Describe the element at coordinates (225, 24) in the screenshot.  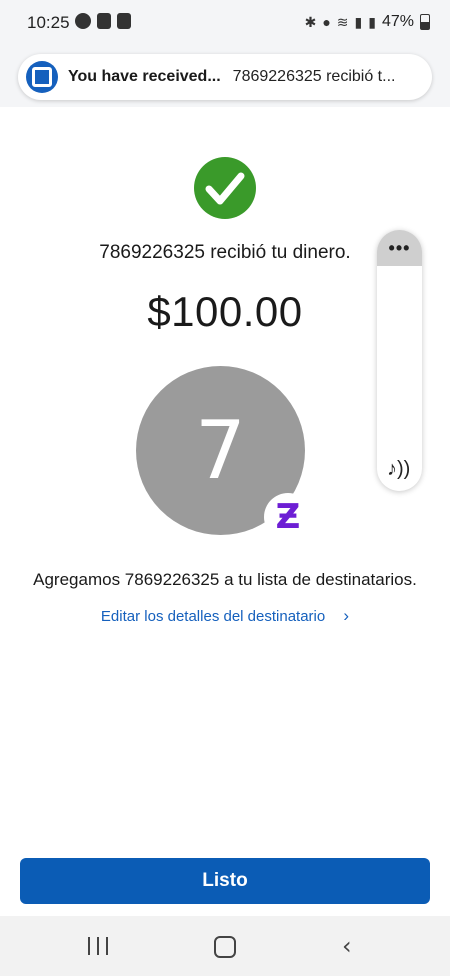
I see `status-bar: 10:25 ✱ ● ≋ ▮ ▮ 47%` at that location.